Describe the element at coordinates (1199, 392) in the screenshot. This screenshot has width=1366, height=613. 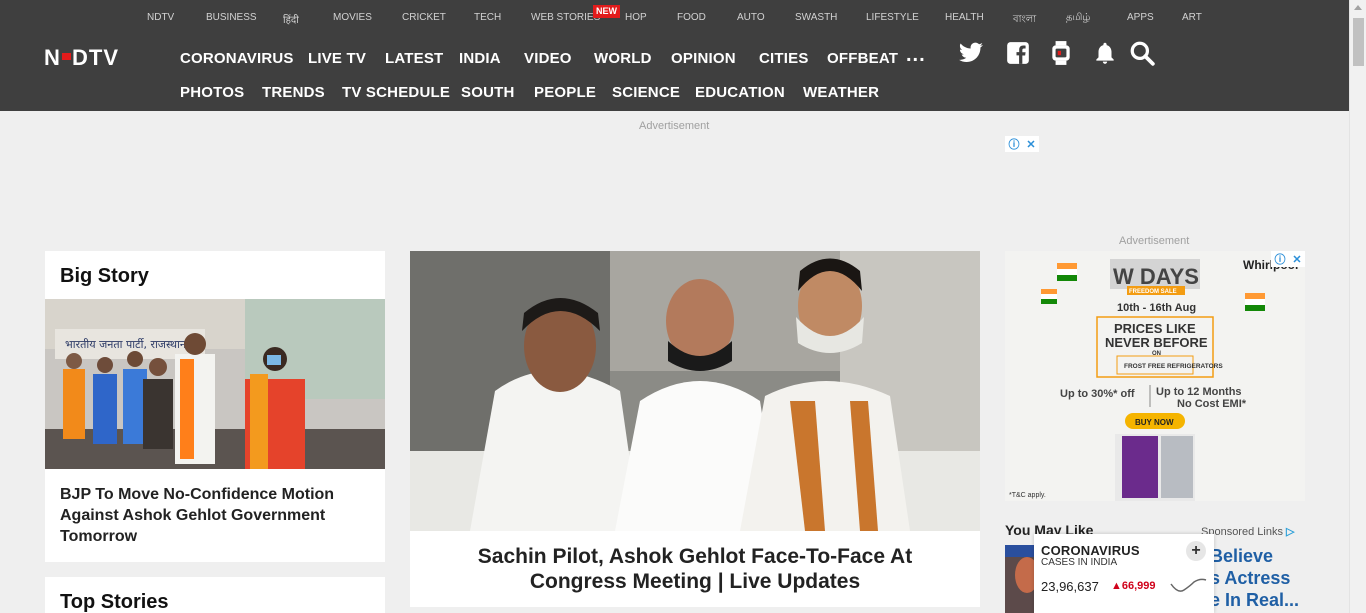
I see `svg-text: Up to 12 Months` at that location.